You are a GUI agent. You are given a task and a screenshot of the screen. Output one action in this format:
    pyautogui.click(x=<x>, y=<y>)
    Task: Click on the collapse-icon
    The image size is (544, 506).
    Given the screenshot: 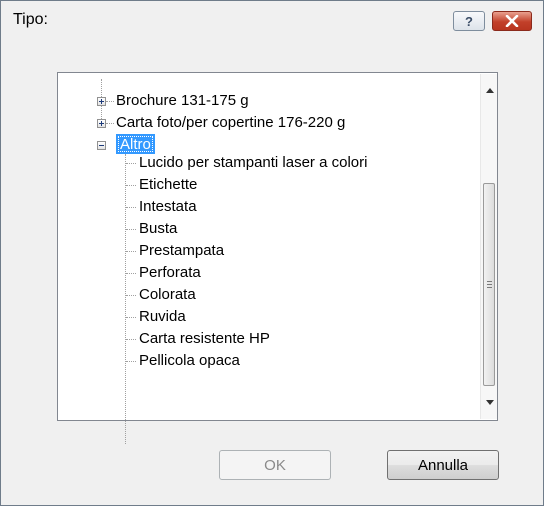 What is the action you would take?
    pyautogui.click(x=101, y=145)
    